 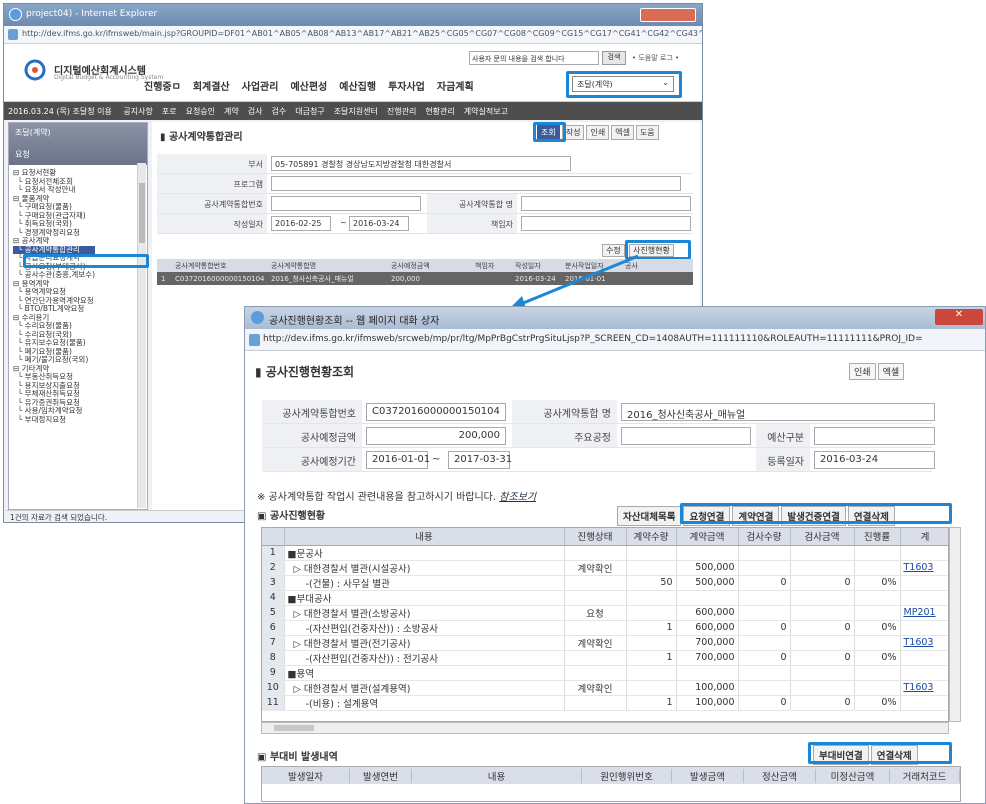 I want to click on grid-header-cell: 내용, so click(x=424, y=537).